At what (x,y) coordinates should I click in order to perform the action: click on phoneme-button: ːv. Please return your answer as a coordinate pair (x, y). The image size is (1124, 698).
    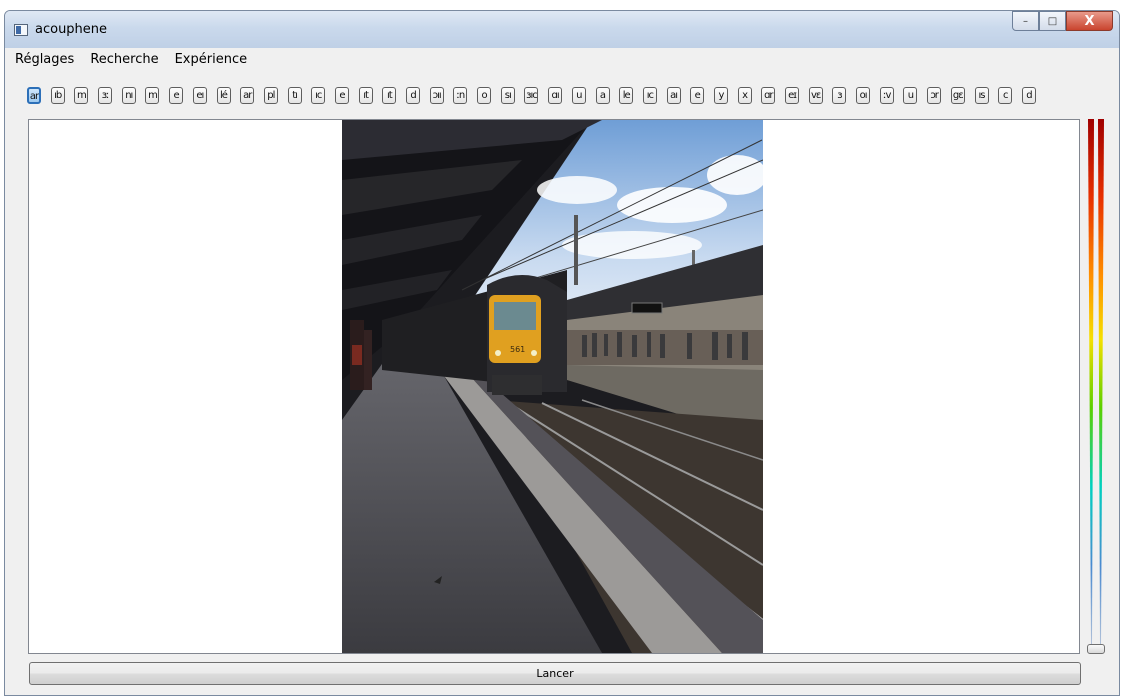
    Looking at the image, I should click on (886, 95).